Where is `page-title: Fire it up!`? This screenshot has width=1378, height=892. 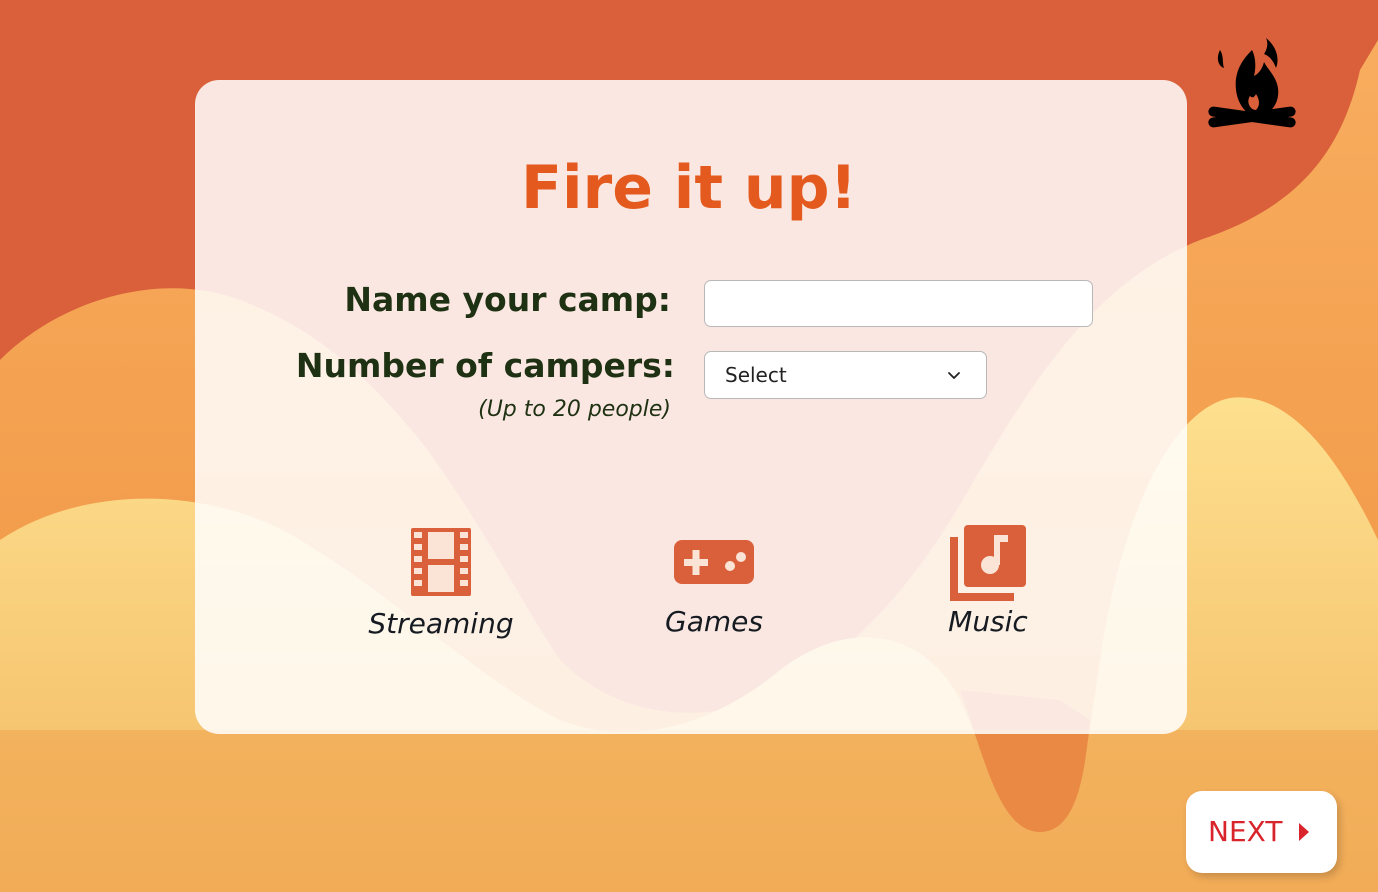 page-title: Fire it up! is located at coordinates (689, 188).